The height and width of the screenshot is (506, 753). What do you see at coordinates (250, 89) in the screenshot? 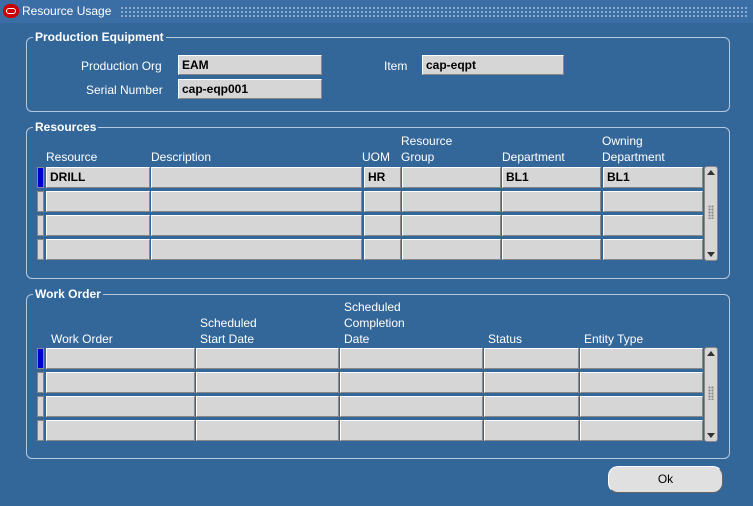
I see `serial-number-field: cap-eqp001` at bounding box center [250, 89].